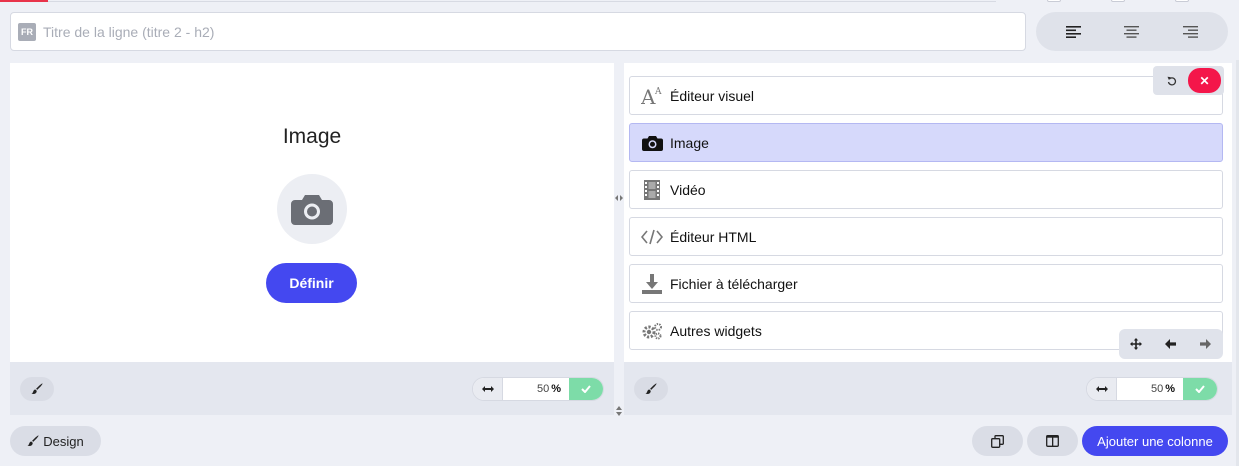 This screenshot has height=466, width=1239. I want to click on horizontal-resize-icon, so click(619, 198).